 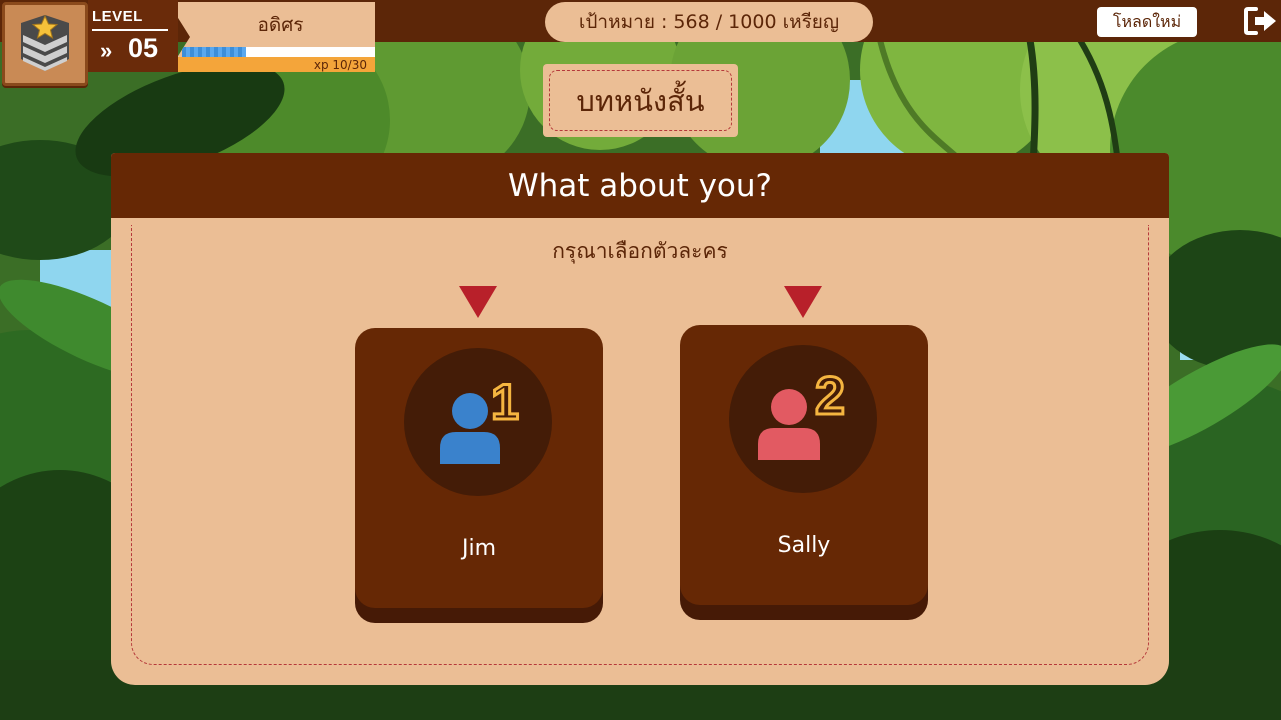 I want to click on level-label: LEVEL, so click(x=117, y=16).